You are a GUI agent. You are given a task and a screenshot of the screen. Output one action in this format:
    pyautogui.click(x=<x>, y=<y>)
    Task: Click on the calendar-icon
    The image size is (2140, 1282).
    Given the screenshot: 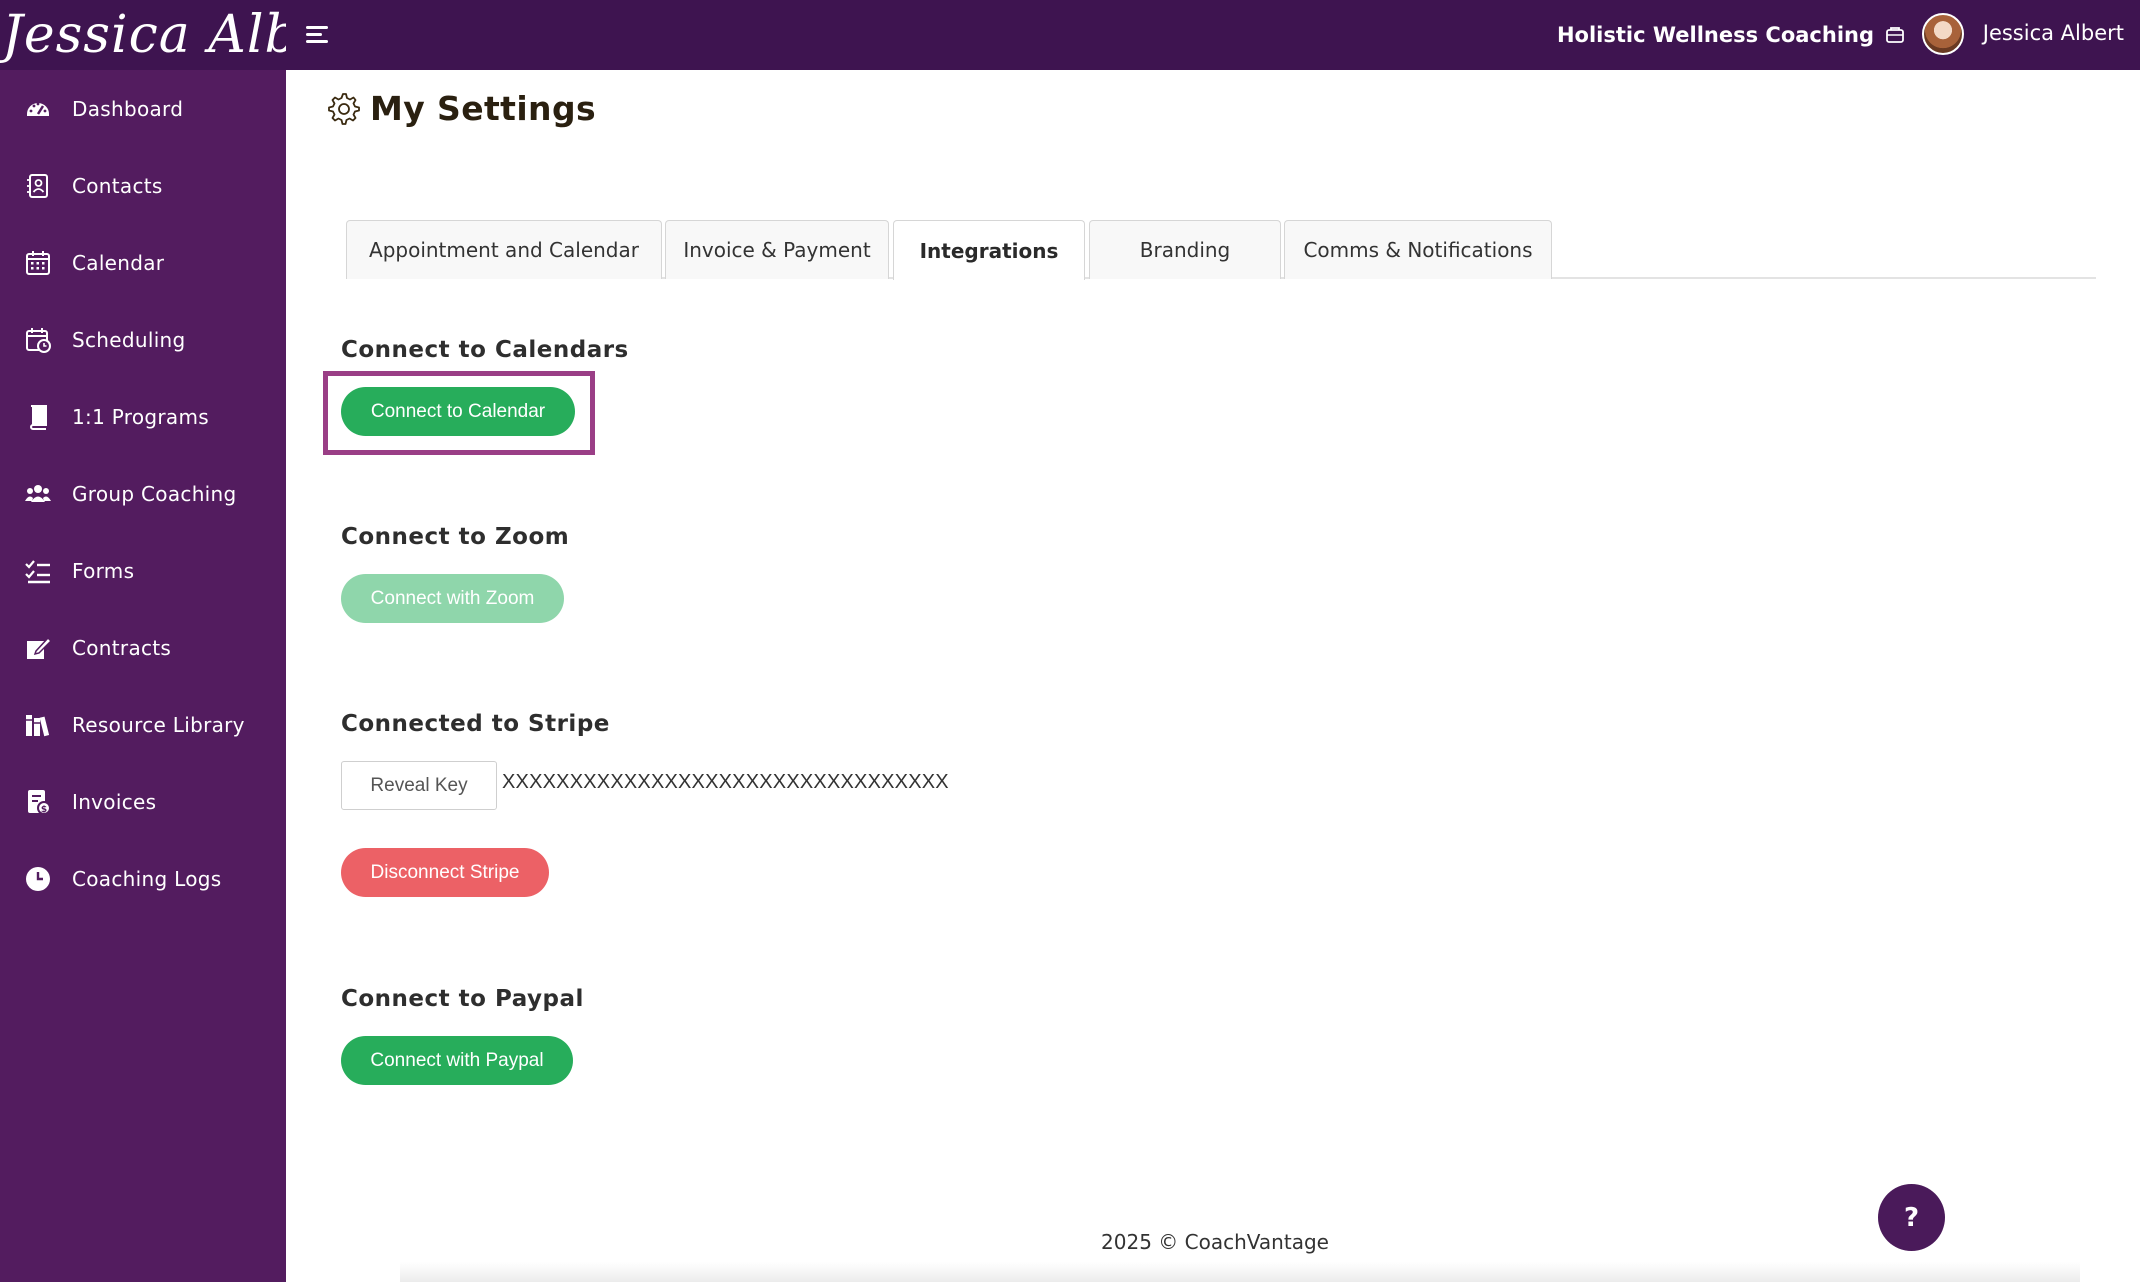 What is the action you would take?
    pyautogui.click(x=38, y=263)
    